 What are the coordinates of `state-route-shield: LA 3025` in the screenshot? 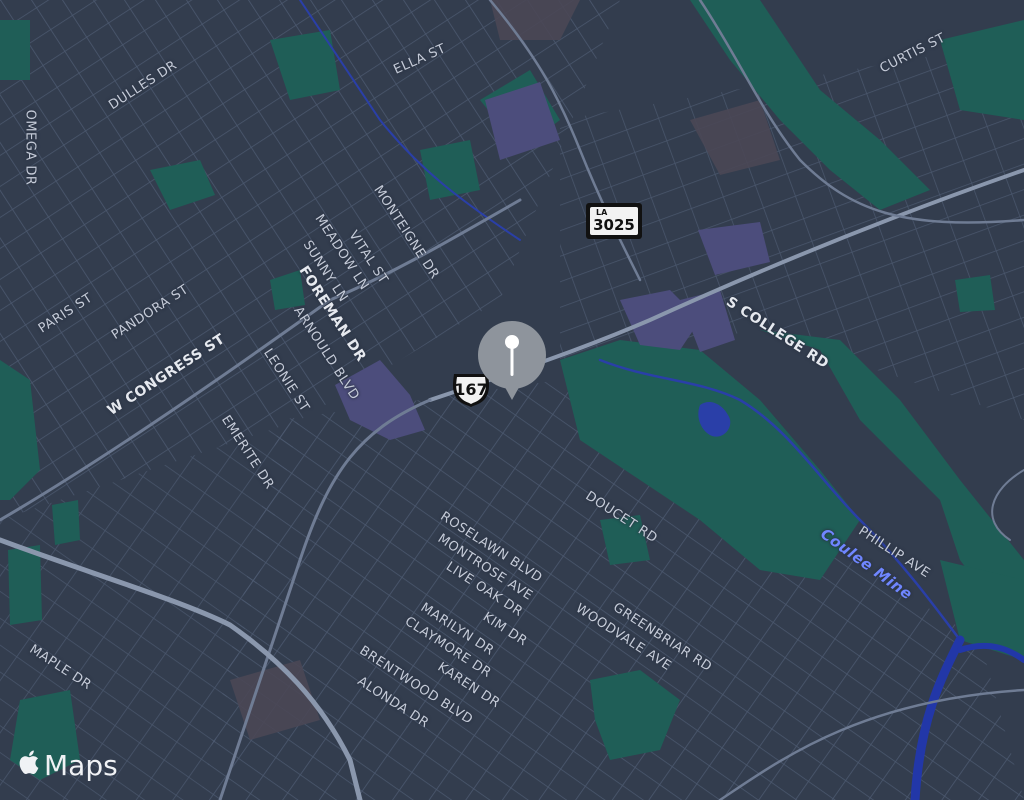 It's located at (614, 221).